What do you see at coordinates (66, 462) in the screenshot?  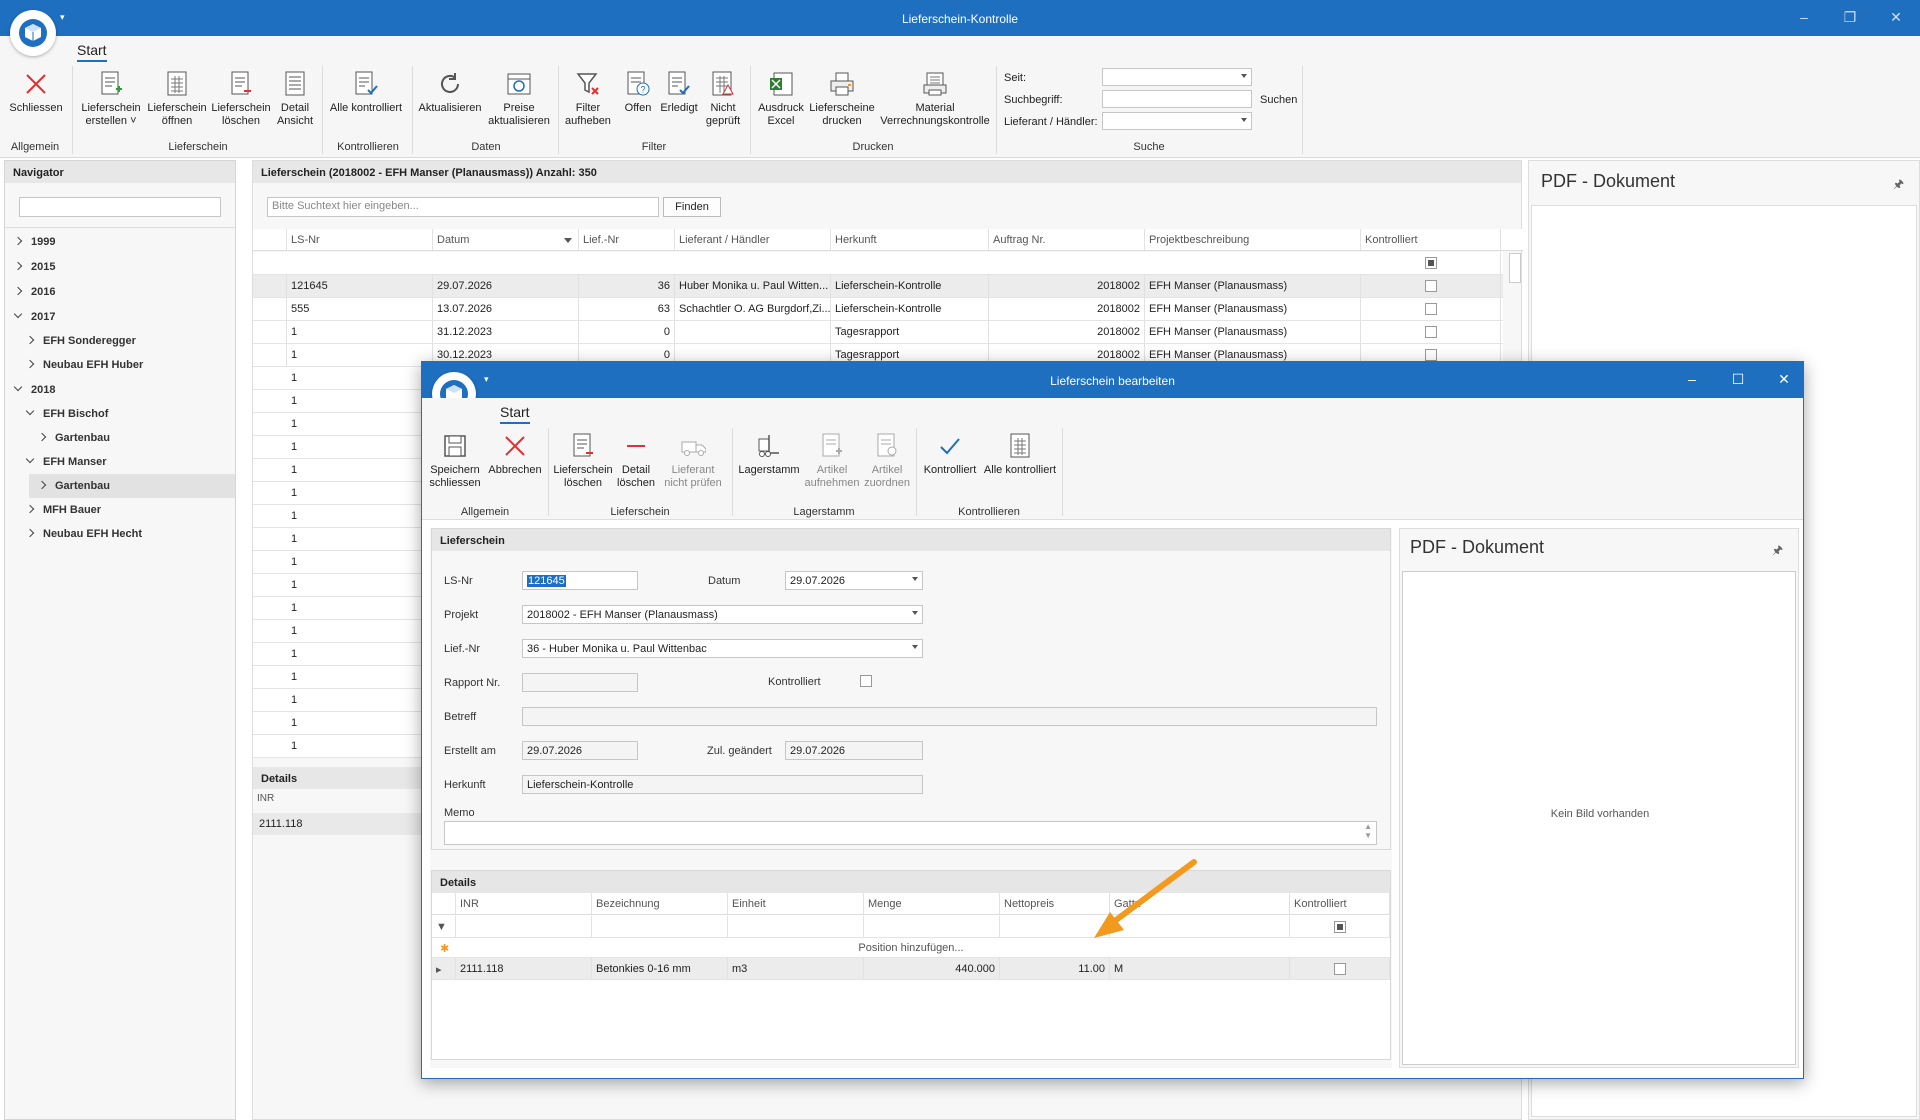 I see `nav-item-efh-manser: EFH Manser` at bounding box center [66, 462].